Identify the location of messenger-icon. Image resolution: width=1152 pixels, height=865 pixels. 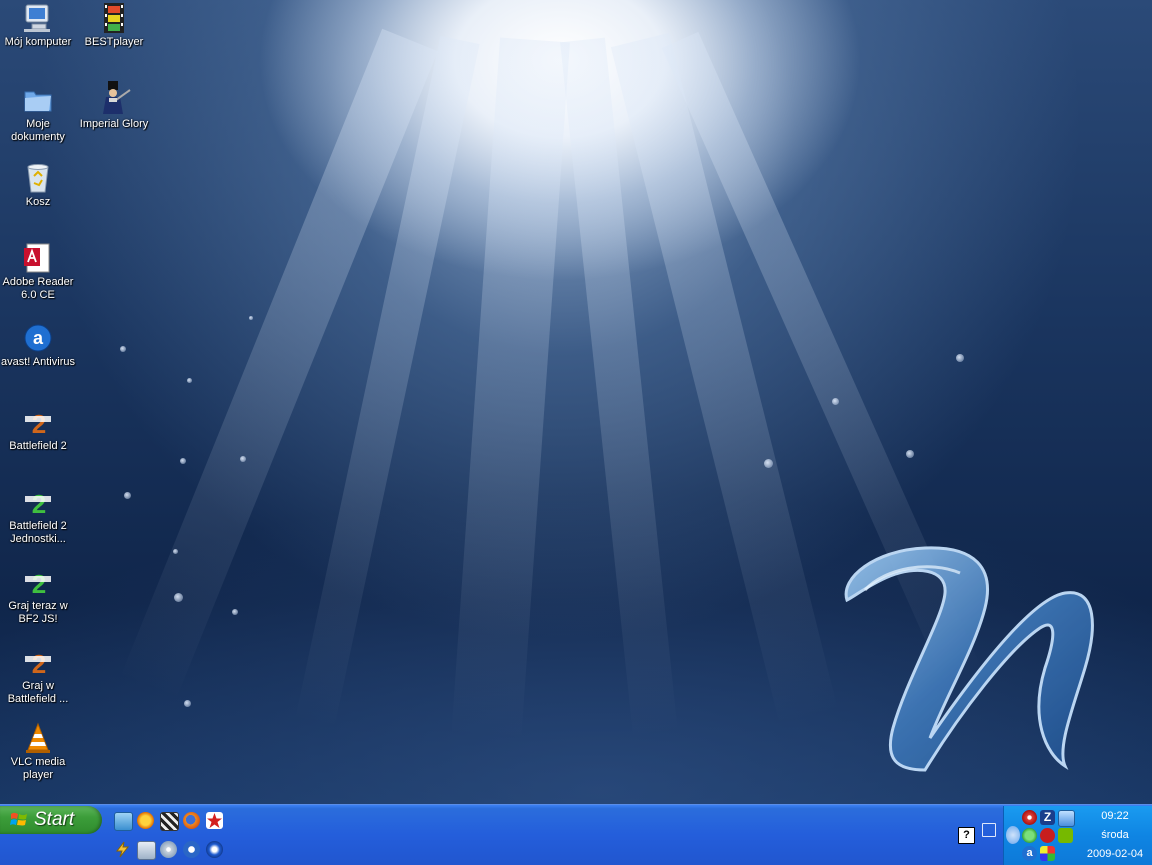
(1029, 835).